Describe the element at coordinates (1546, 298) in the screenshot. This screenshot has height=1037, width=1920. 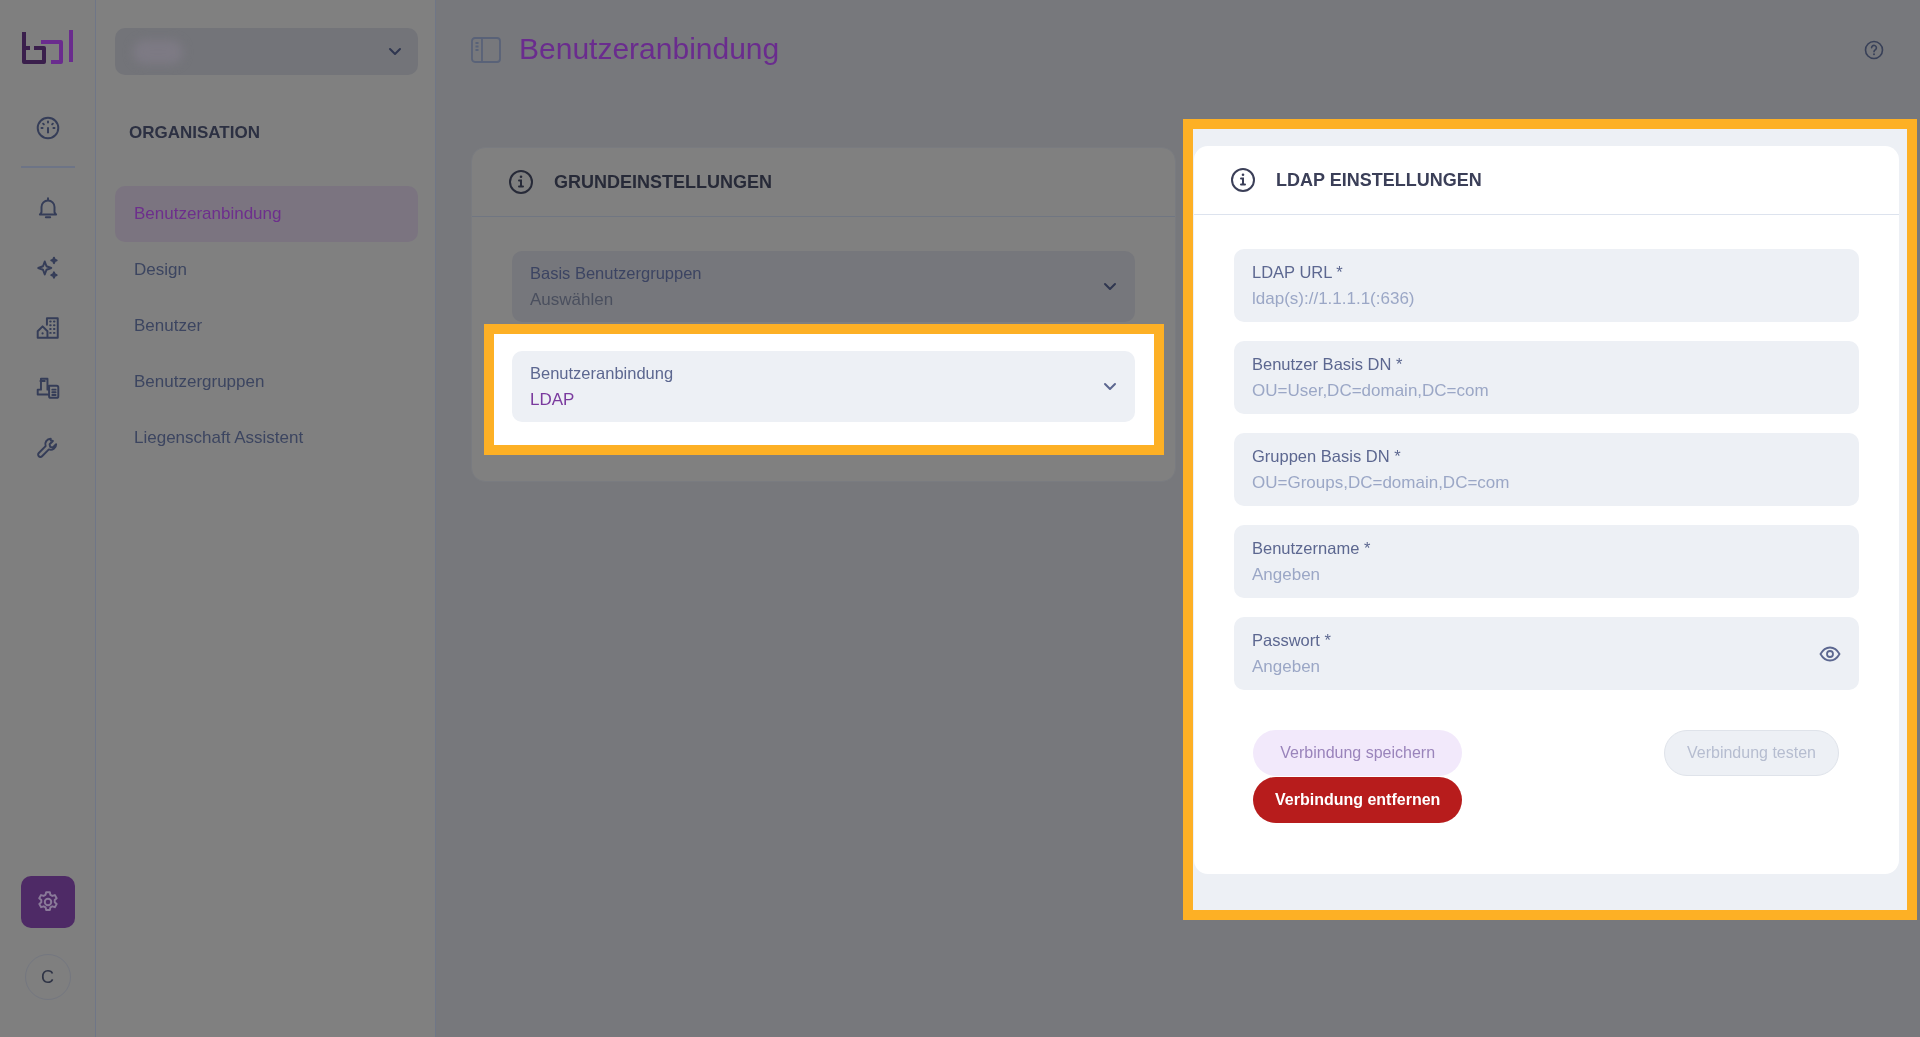
I see `text-input: ldap(s)://1.1.1.1(:636)` at that location.